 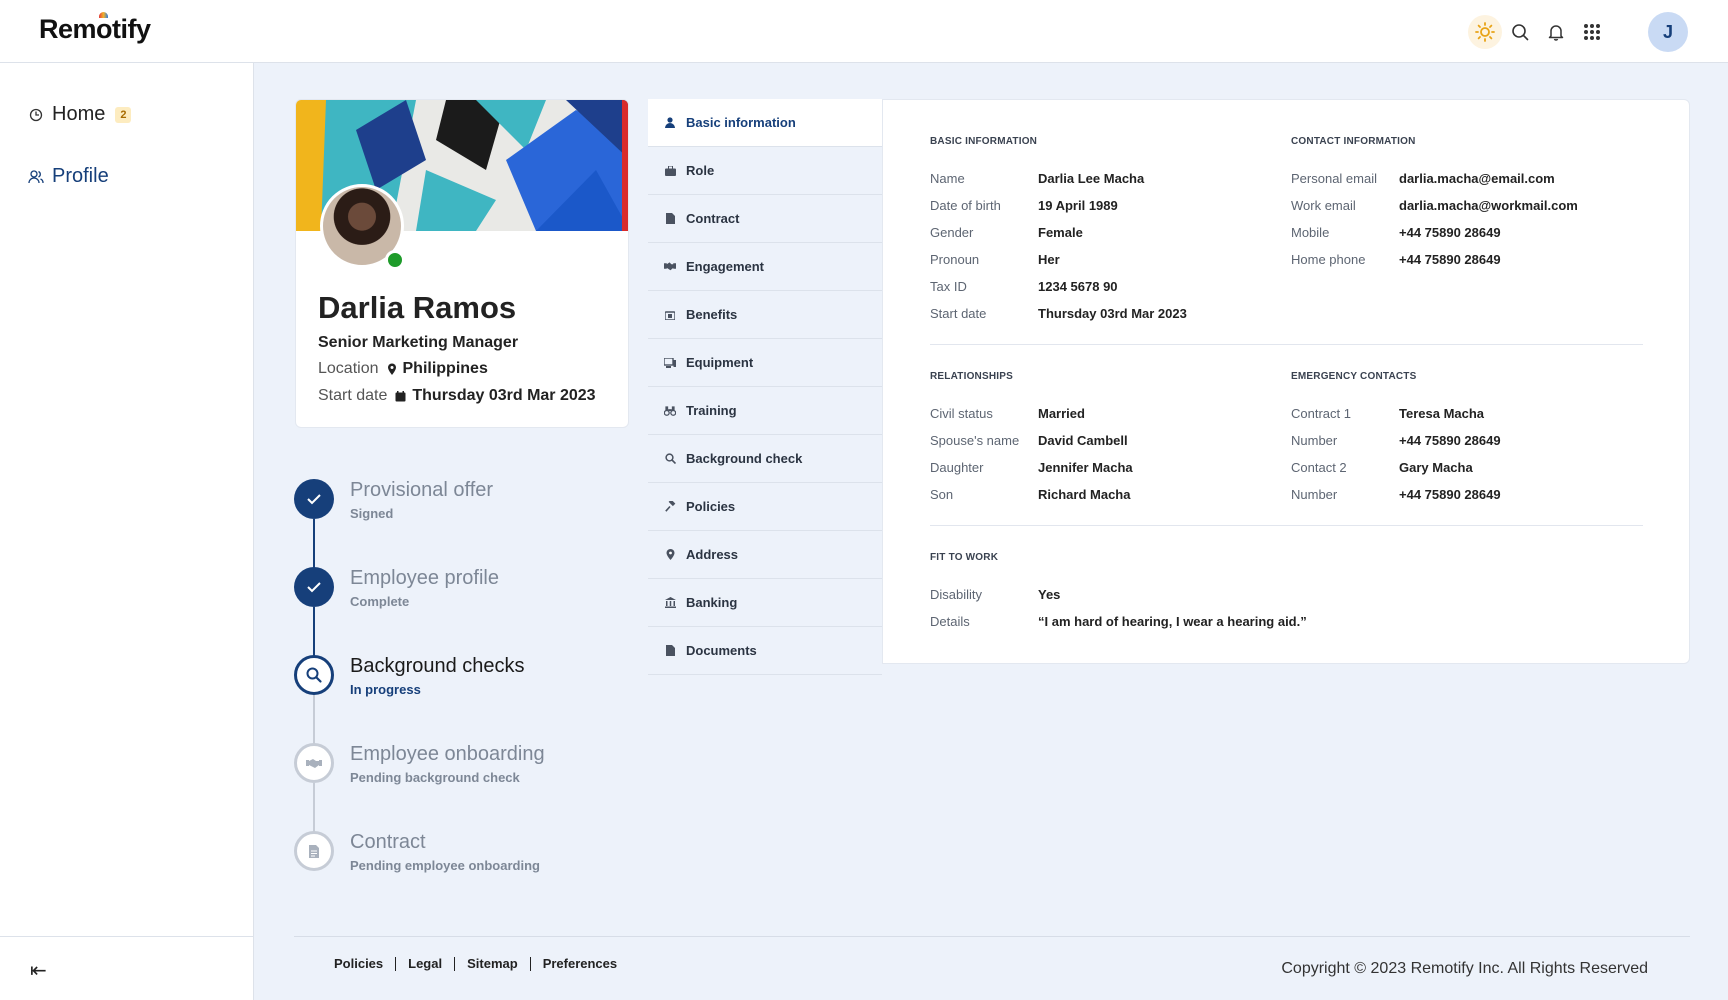 I want to click on apps-grid-icon, so click(x=1592, y=32).